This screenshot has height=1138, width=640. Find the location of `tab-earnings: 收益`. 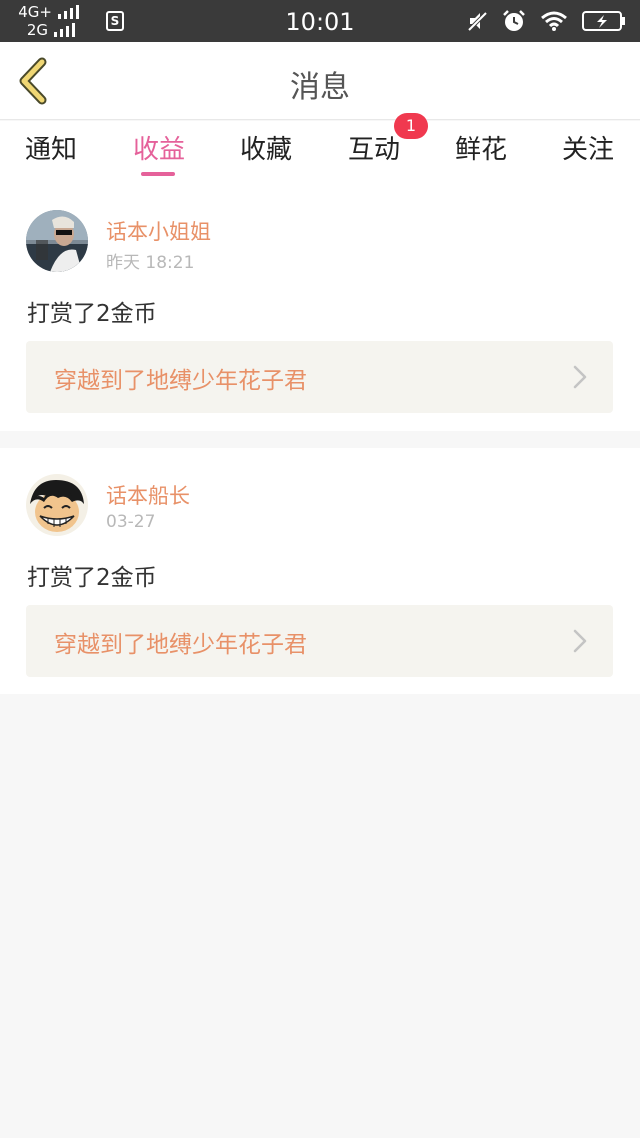

tab-earnings: 收益 is located at coordinates (159, 147).